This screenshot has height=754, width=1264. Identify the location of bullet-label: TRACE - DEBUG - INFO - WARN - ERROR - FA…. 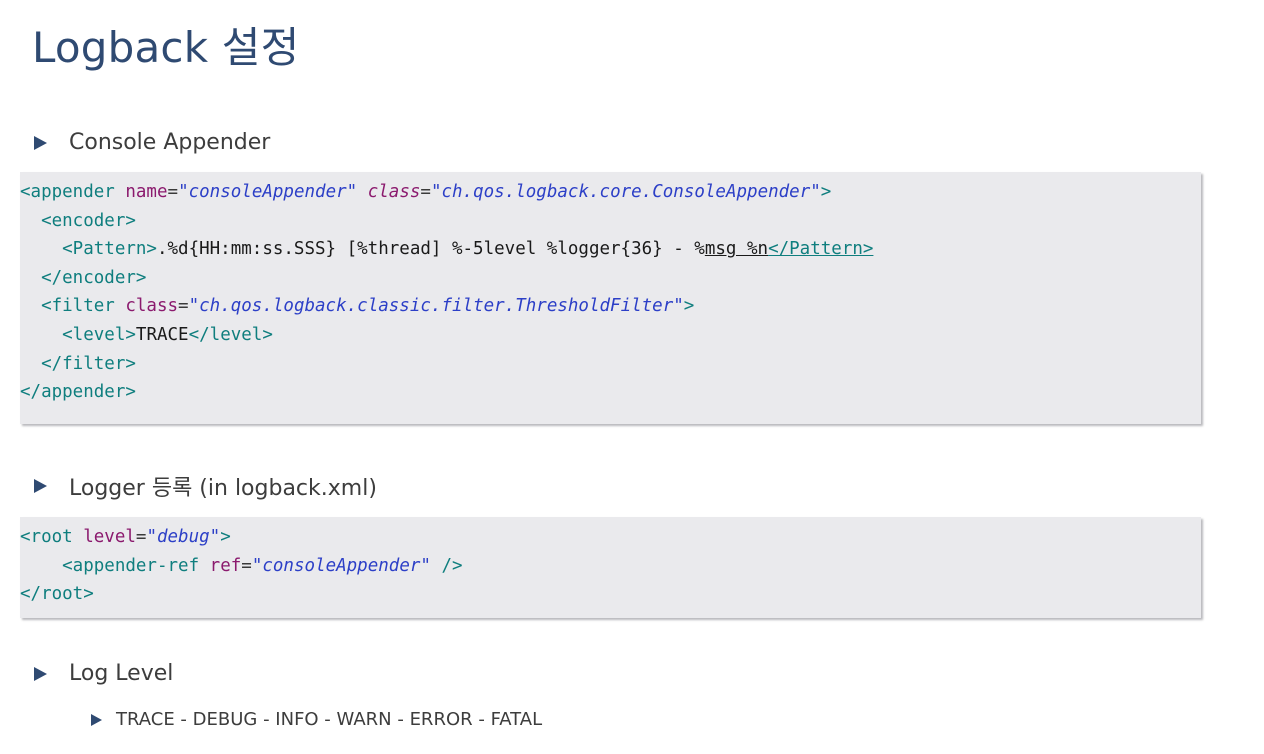
(329, 719).